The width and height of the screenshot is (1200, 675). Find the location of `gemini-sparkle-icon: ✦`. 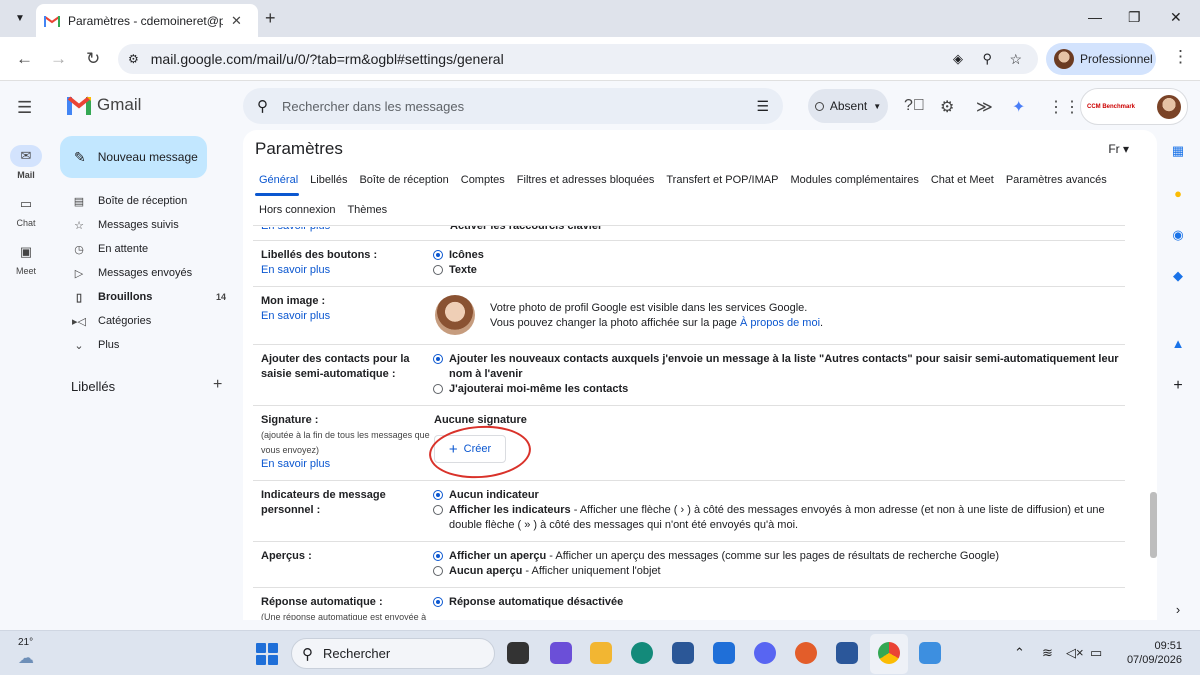

gemini-sparkle-icon: ✦ is located at coordinates (1018, 107).